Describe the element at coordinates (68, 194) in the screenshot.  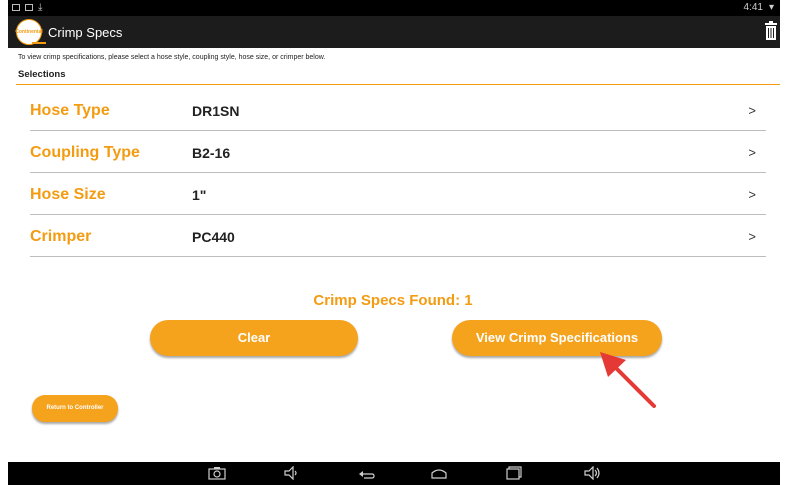
I see `selection-label: Hose Size` at that location.